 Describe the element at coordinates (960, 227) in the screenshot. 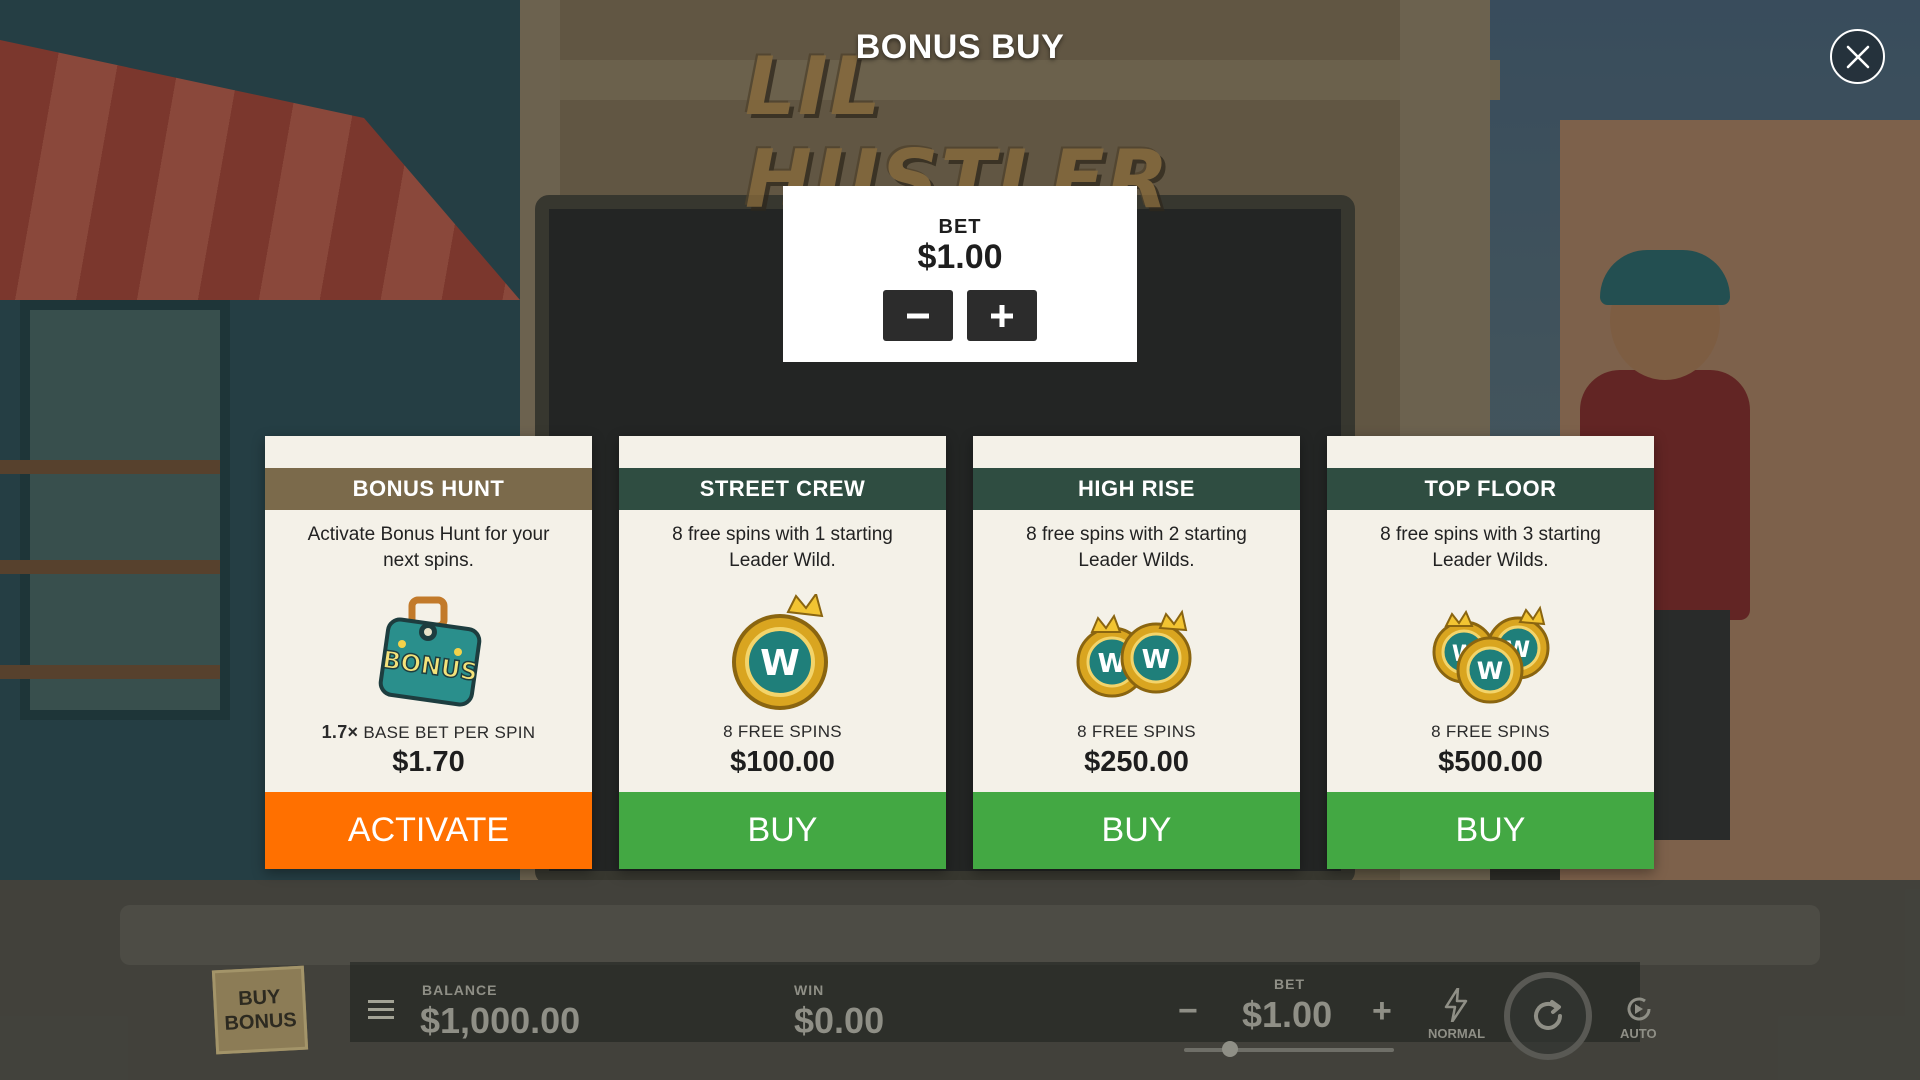

I see `bet-label: BET` at that location.